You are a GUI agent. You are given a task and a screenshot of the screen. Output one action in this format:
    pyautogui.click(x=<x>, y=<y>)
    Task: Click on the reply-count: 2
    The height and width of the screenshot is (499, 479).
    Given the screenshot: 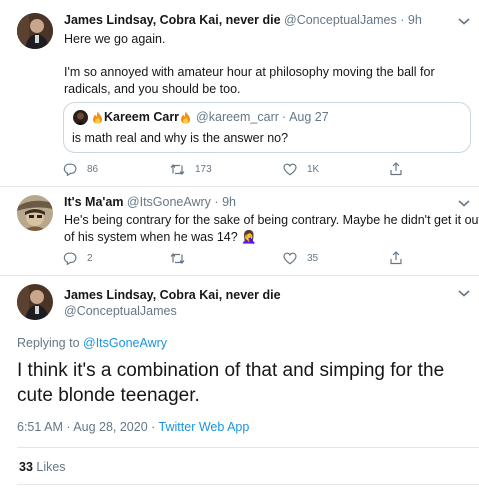 What is the action you would take?
    pyautogui.click(x=90, y=258)
    